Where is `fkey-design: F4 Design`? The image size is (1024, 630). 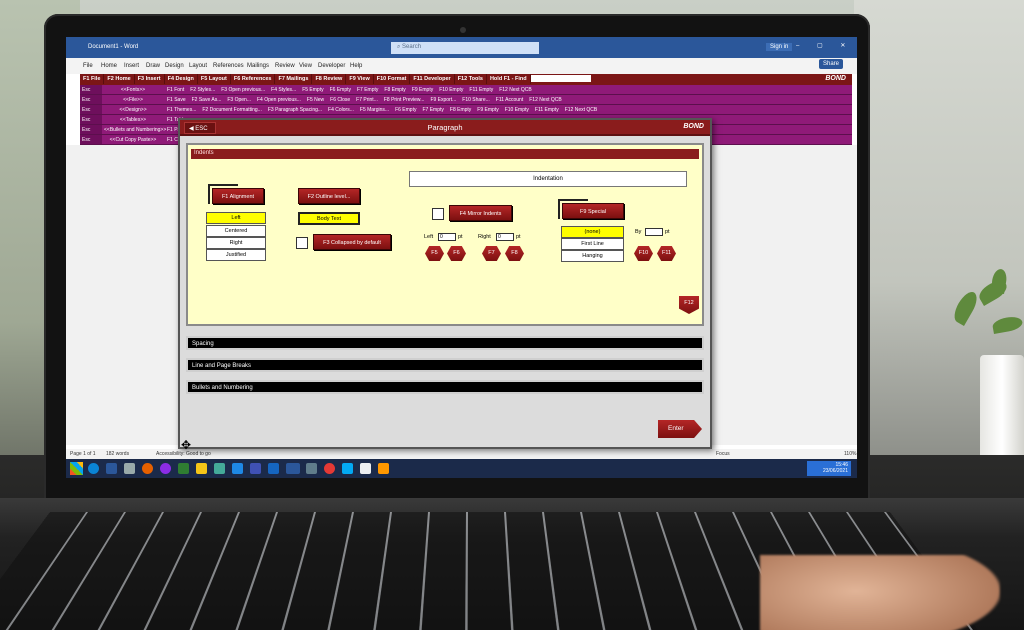
fkey-design: F4 Design is located at coordinates (181, 79).